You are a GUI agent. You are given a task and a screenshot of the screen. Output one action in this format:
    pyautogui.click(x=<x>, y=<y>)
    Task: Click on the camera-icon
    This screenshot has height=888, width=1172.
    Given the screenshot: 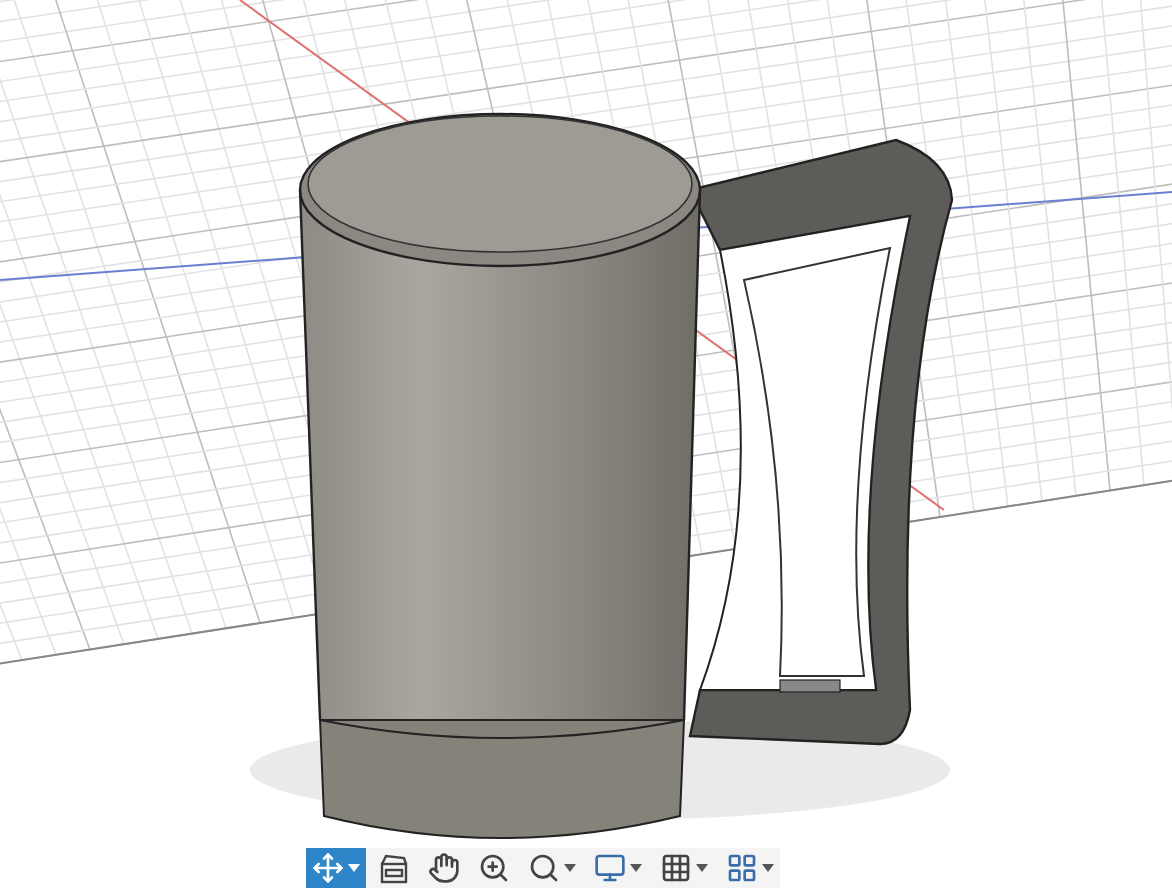 What is the action you would take?
    pyautogui.click(x=394, y=868)
    